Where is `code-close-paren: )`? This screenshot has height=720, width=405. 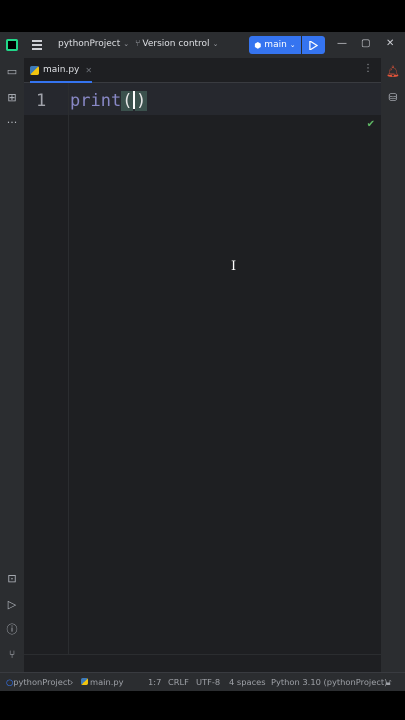 code-close-paren: ) is located at coordinates (141, 101).